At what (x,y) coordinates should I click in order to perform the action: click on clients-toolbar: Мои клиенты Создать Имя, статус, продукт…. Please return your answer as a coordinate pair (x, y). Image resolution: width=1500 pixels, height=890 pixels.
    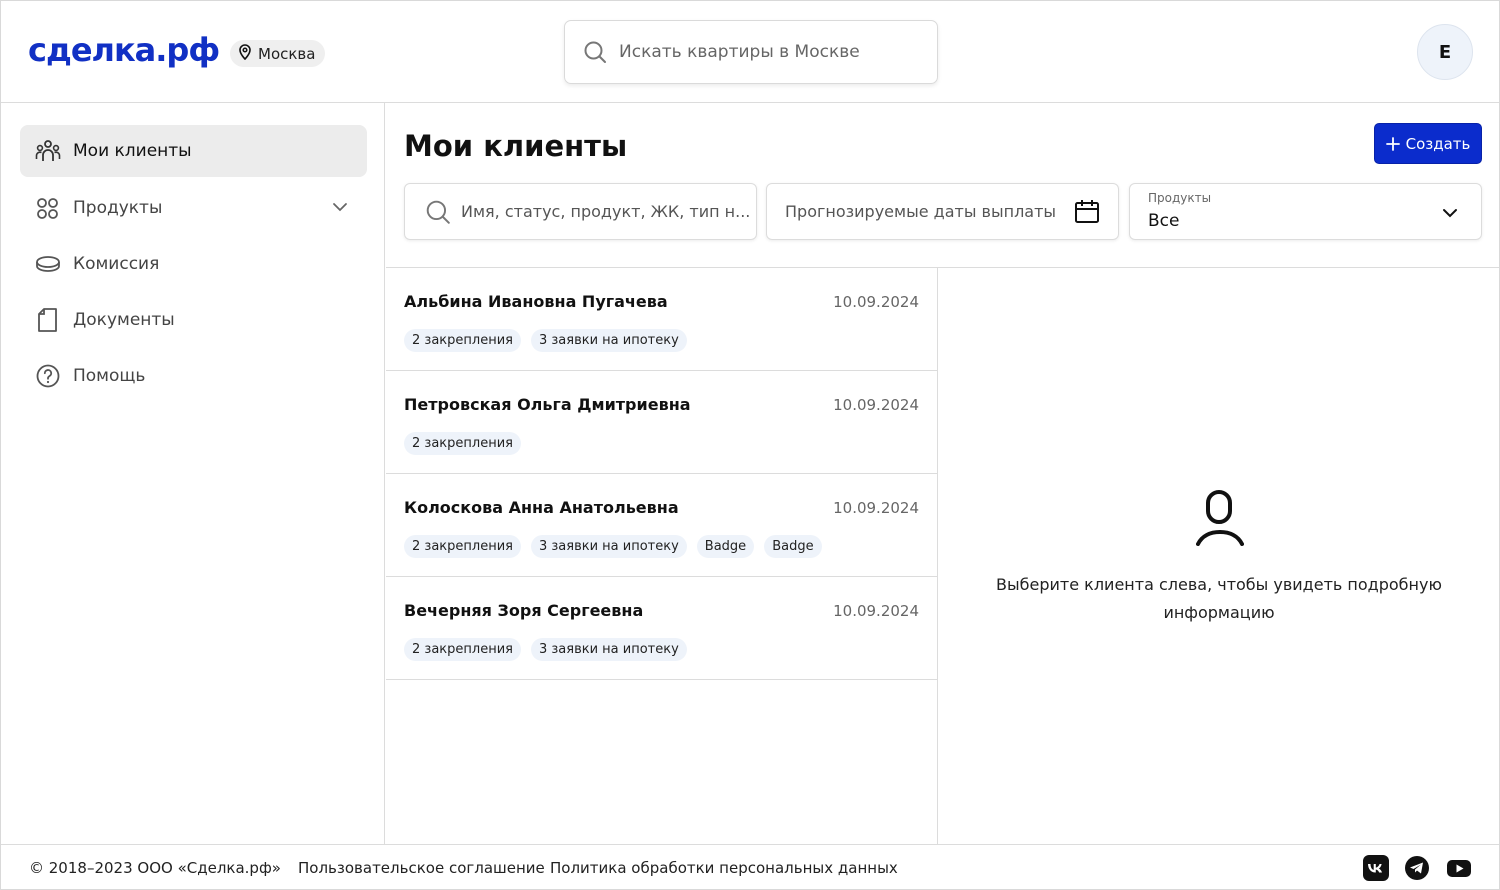
    Looking at the image, I should click on (942, 185).